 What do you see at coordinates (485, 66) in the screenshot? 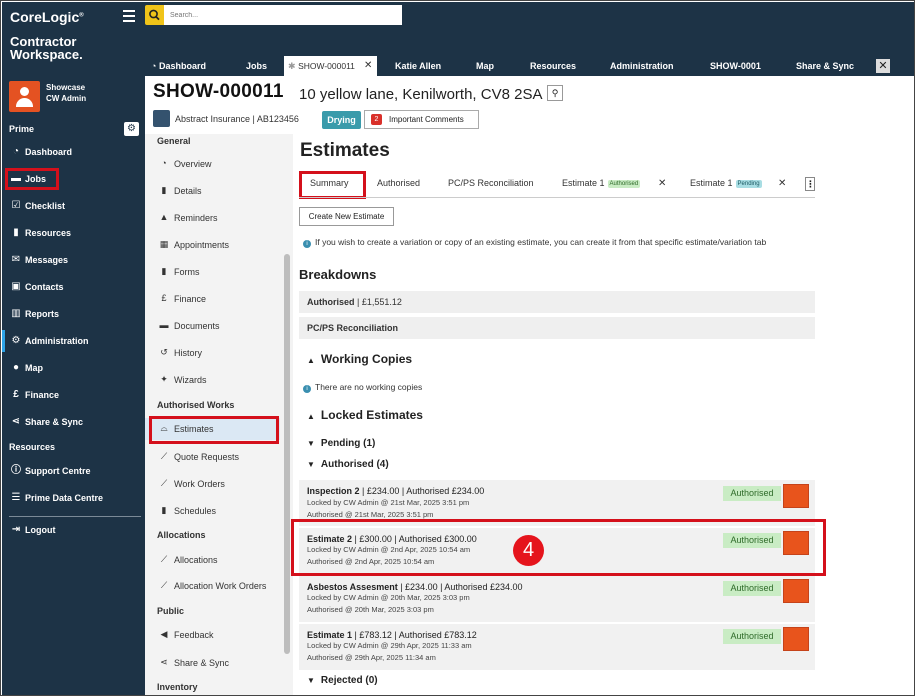
I see `tab-map: Map` at bounding box center [485, 66].